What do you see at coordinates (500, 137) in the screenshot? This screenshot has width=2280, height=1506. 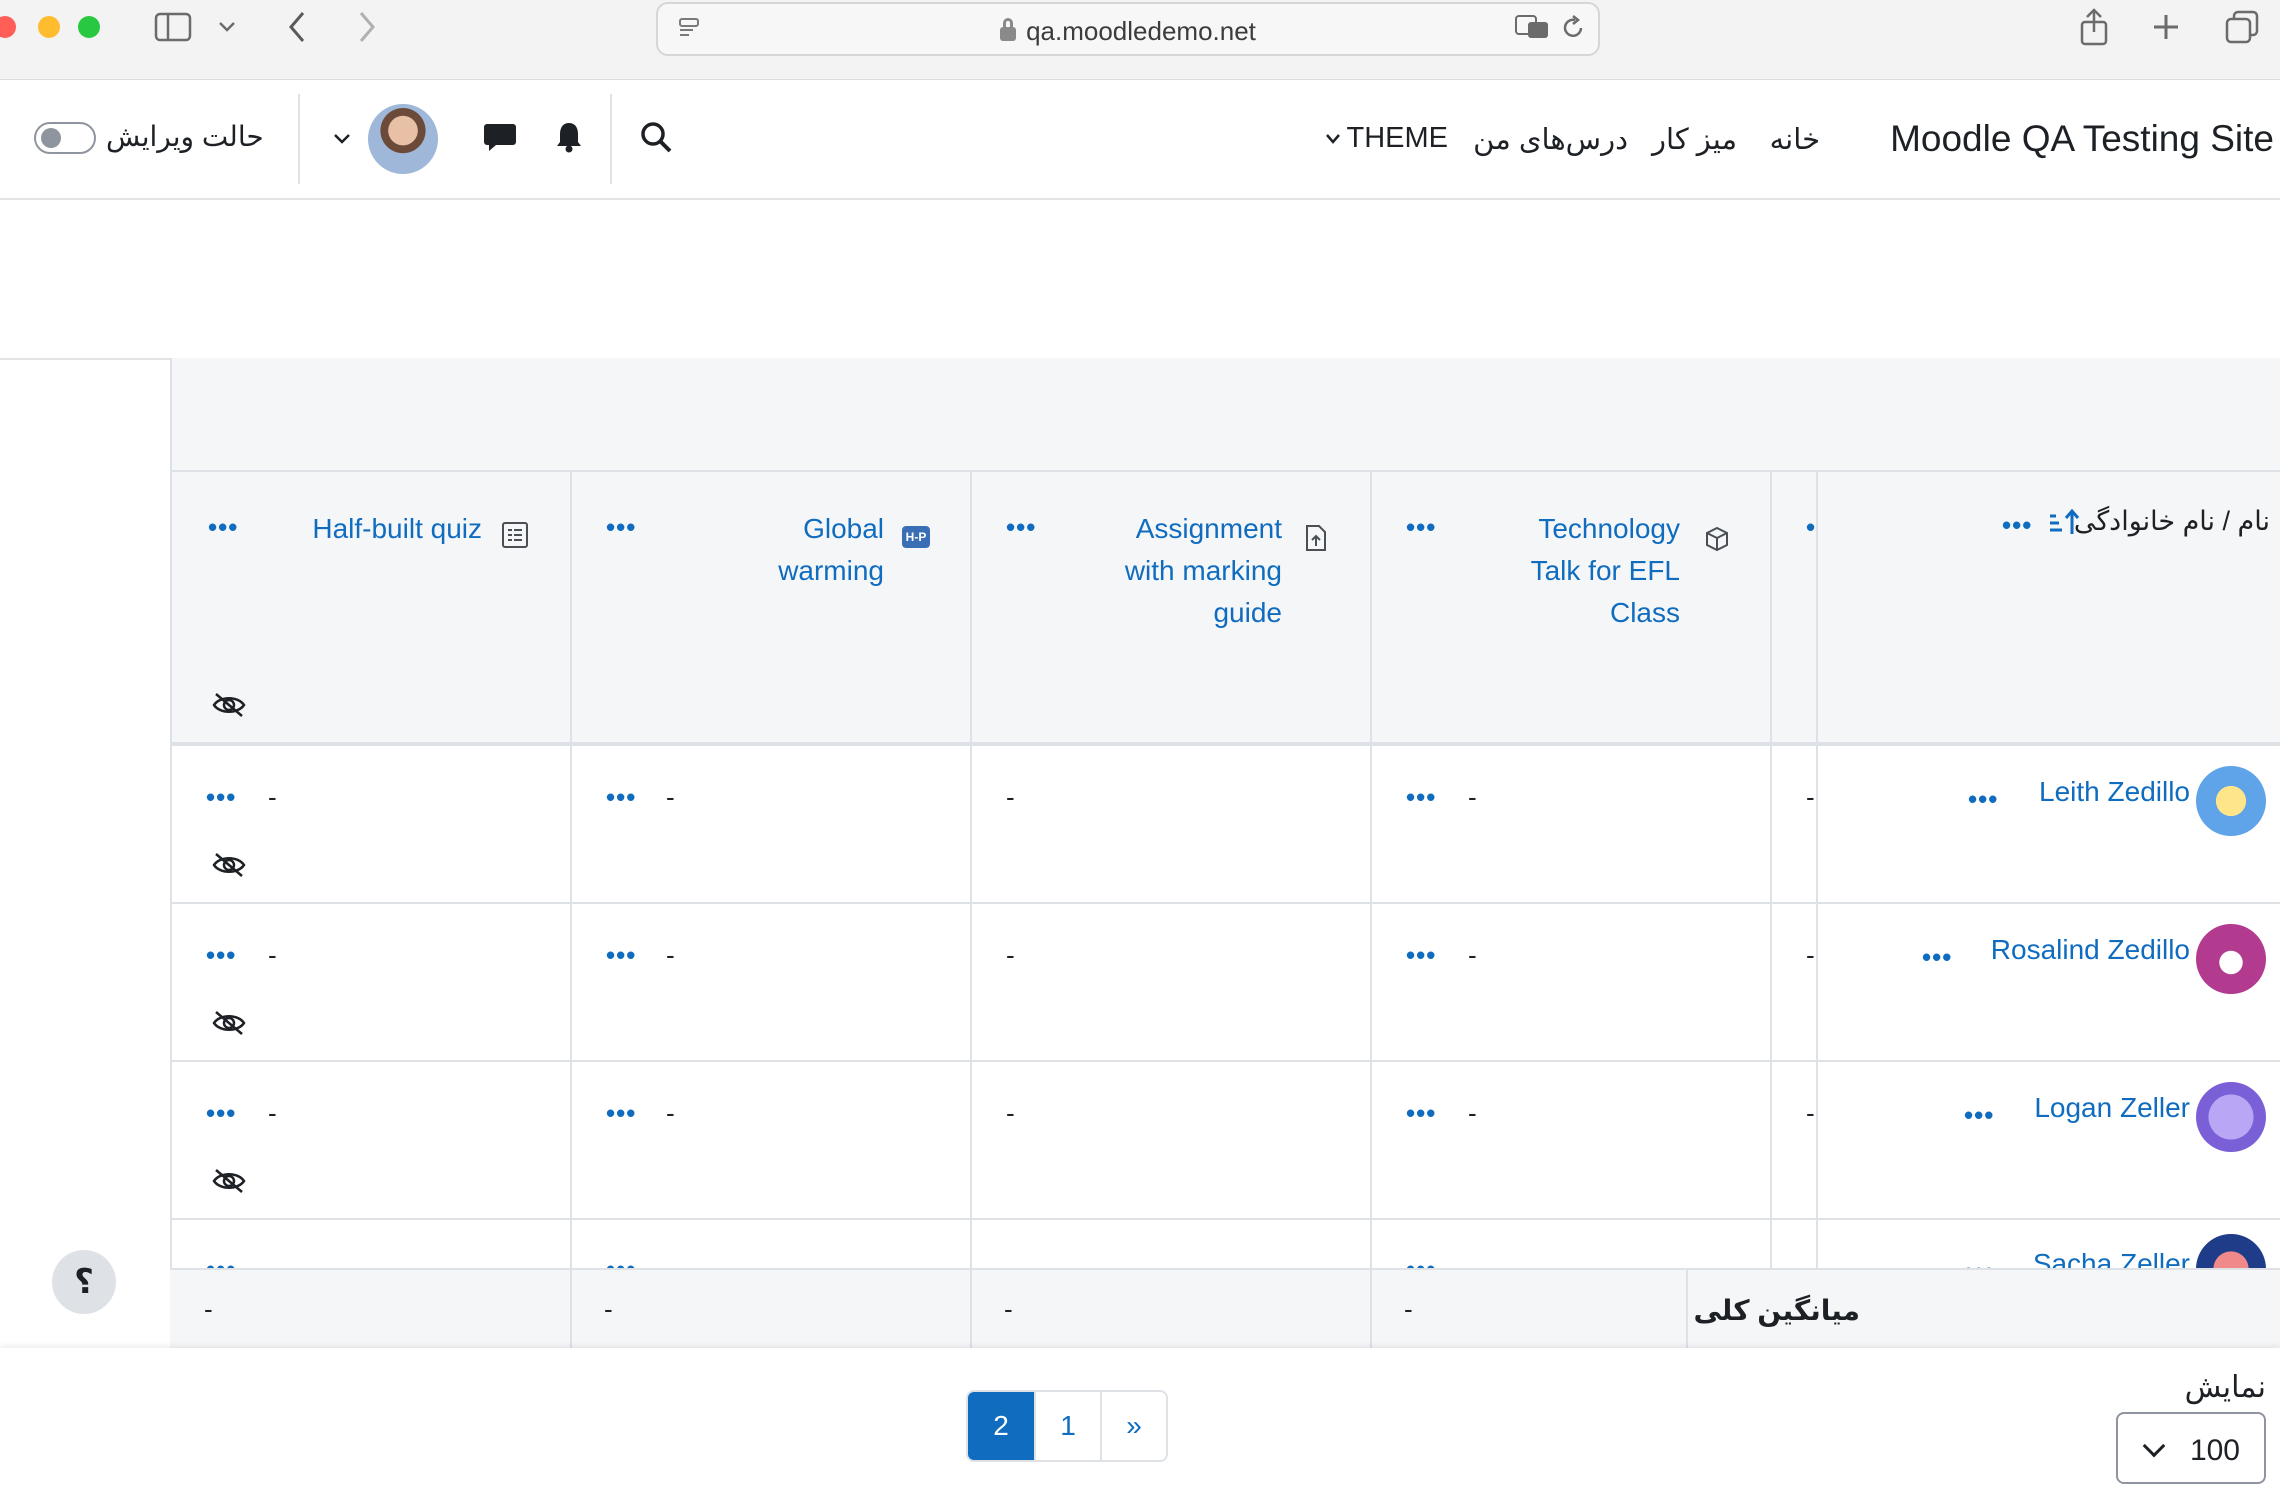 I see `messages-icon` at bounding box center [500, 137].